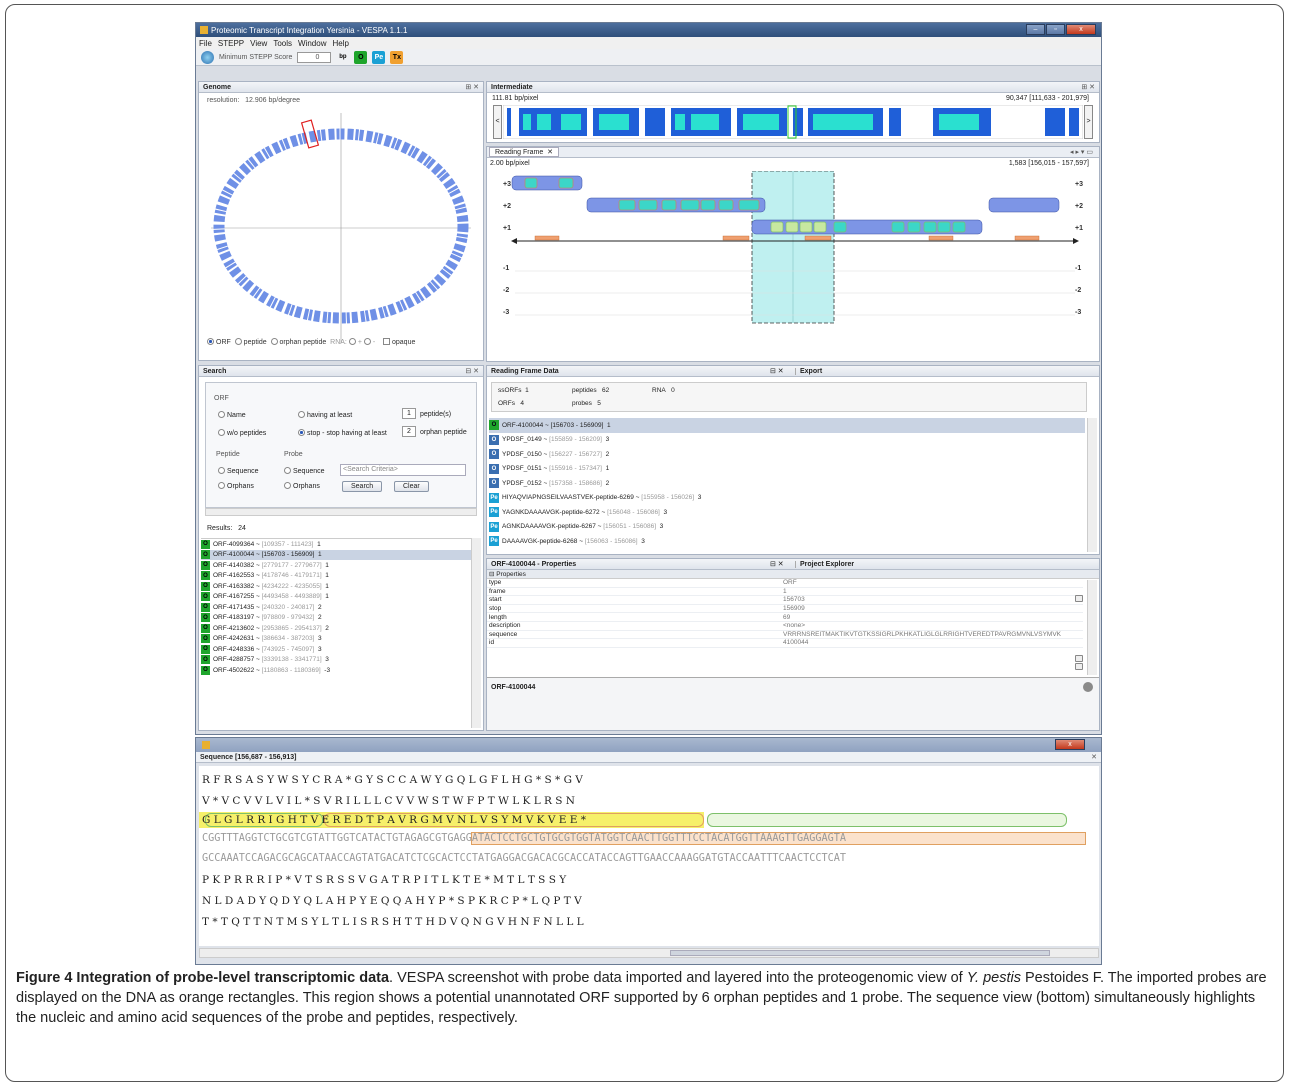 The width and height of the screenshot is (1289, 1087). Describe the element at coordinates (1079, 598) in the screenshot. I see `frame-edit-button` at that location.